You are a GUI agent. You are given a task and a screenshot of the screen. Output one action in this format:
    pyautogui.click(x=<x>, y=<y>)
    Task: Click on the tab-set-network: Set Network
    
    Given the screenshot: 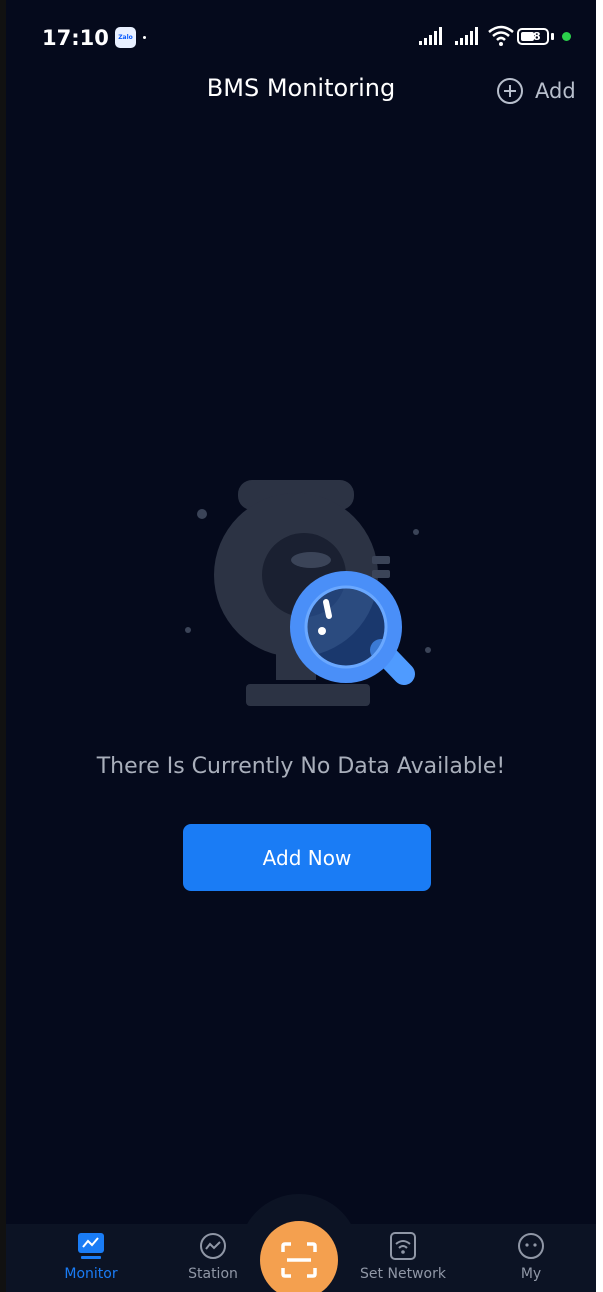 What is the action you would take?
    pyautogui.click(x=403, y=1257)
    